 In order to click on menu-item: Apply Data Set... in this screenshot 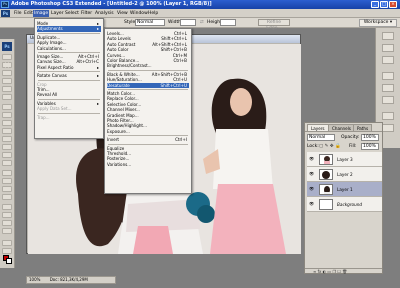, I will do `click(69, 108)`.